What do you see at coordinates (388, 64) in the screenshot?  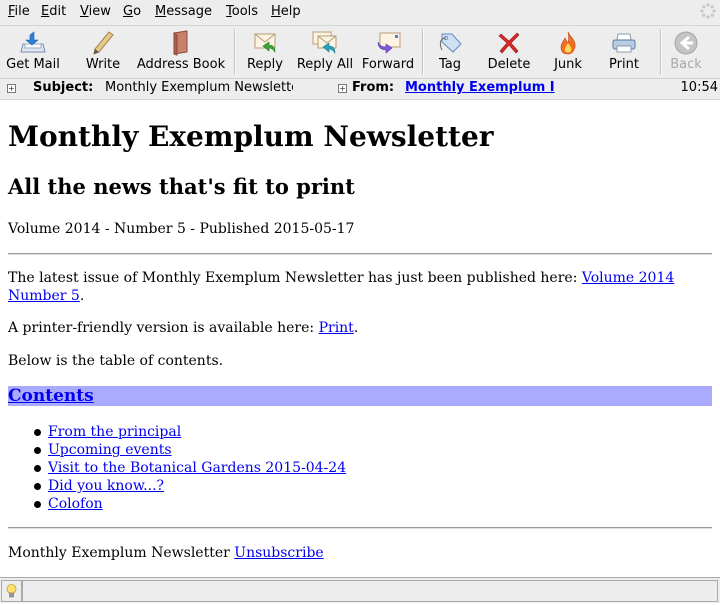 I see `forward-label: Forward` at bounding box center [388, 64].